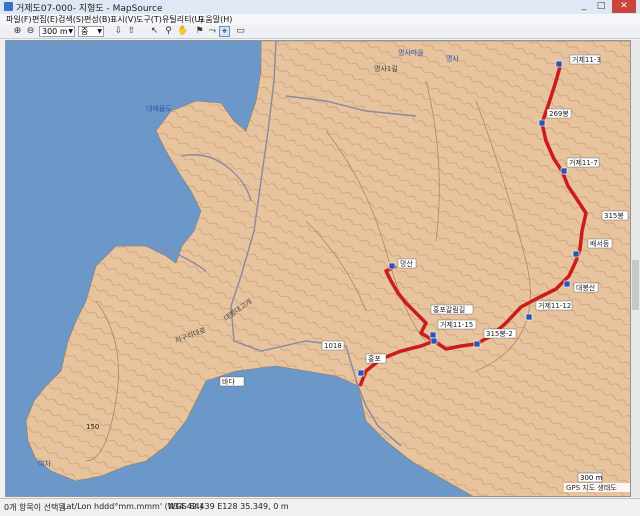 The height and width of the screenshot is (516, 640). Describe the element at coordinates (215, 19) in the screenshot. I see `menu-help: 도움말(H)` at that location.